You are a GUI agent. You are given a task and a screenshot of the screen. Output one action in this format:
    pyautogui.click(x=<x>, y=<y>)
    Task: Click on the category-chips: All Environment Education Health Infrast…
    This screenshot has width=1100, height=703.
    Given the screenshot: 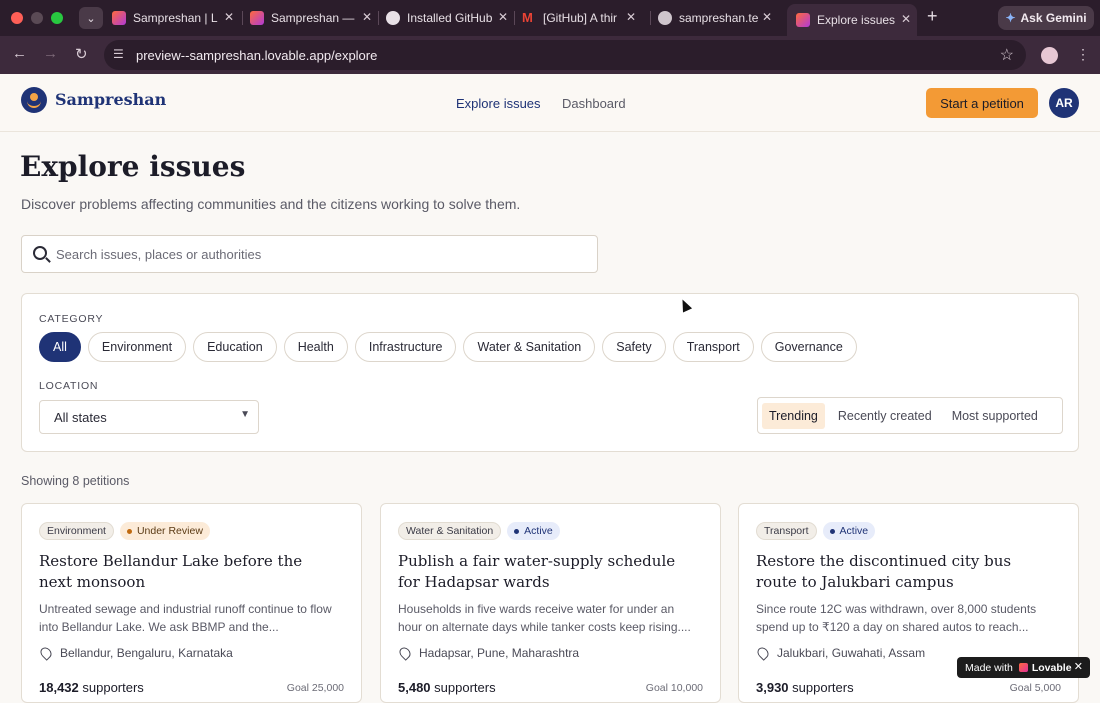 What is the action you would take?
    pyautogui.click(x=448, y=347)
    